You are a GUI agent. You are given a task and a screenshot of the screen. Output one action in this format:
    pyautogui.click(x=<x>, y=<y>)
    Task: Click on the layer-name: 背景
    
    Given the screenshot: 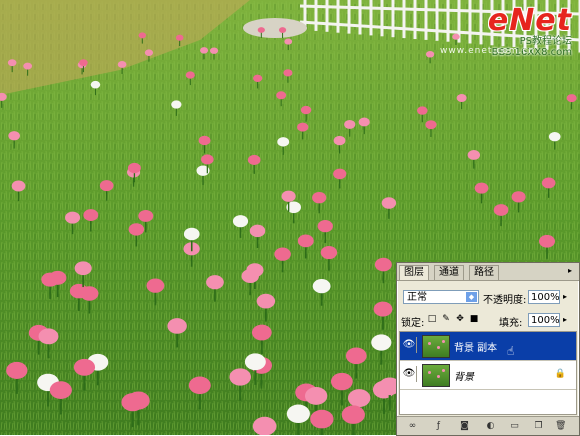 What is the action you would take?
    pyautogui.click(x=464, y=377)
    